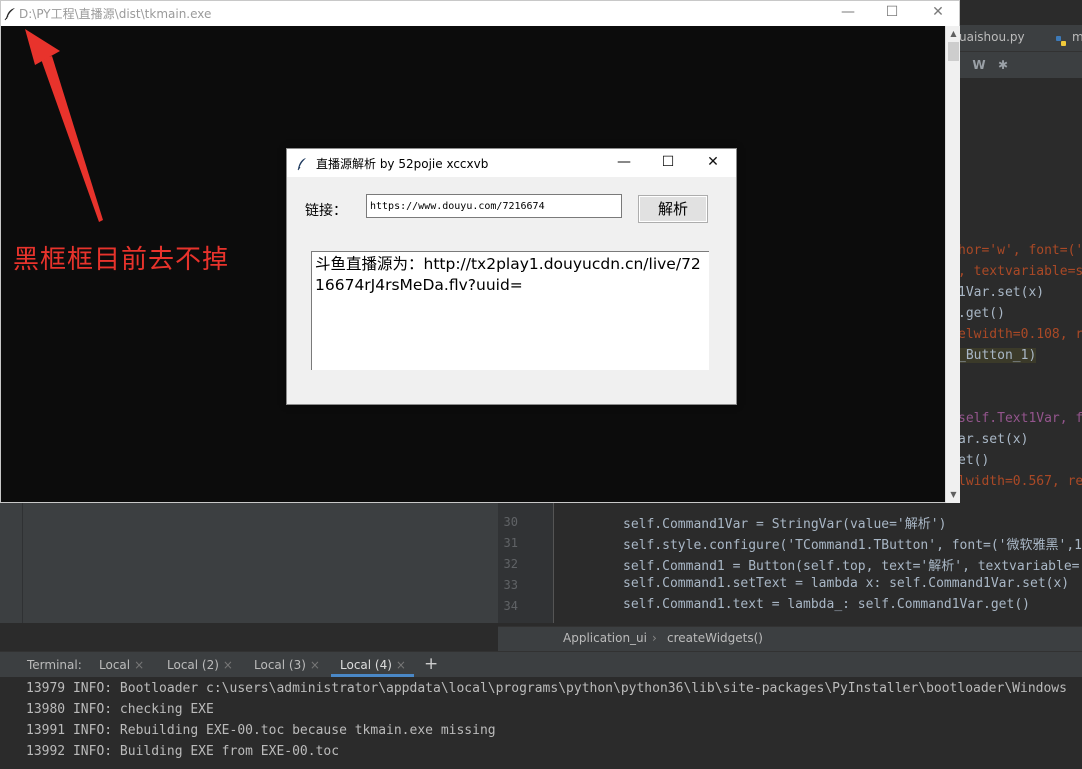  I want to click on dialog-title: 直播源解析 by 52pojie xccxvb, so click(402, 164).